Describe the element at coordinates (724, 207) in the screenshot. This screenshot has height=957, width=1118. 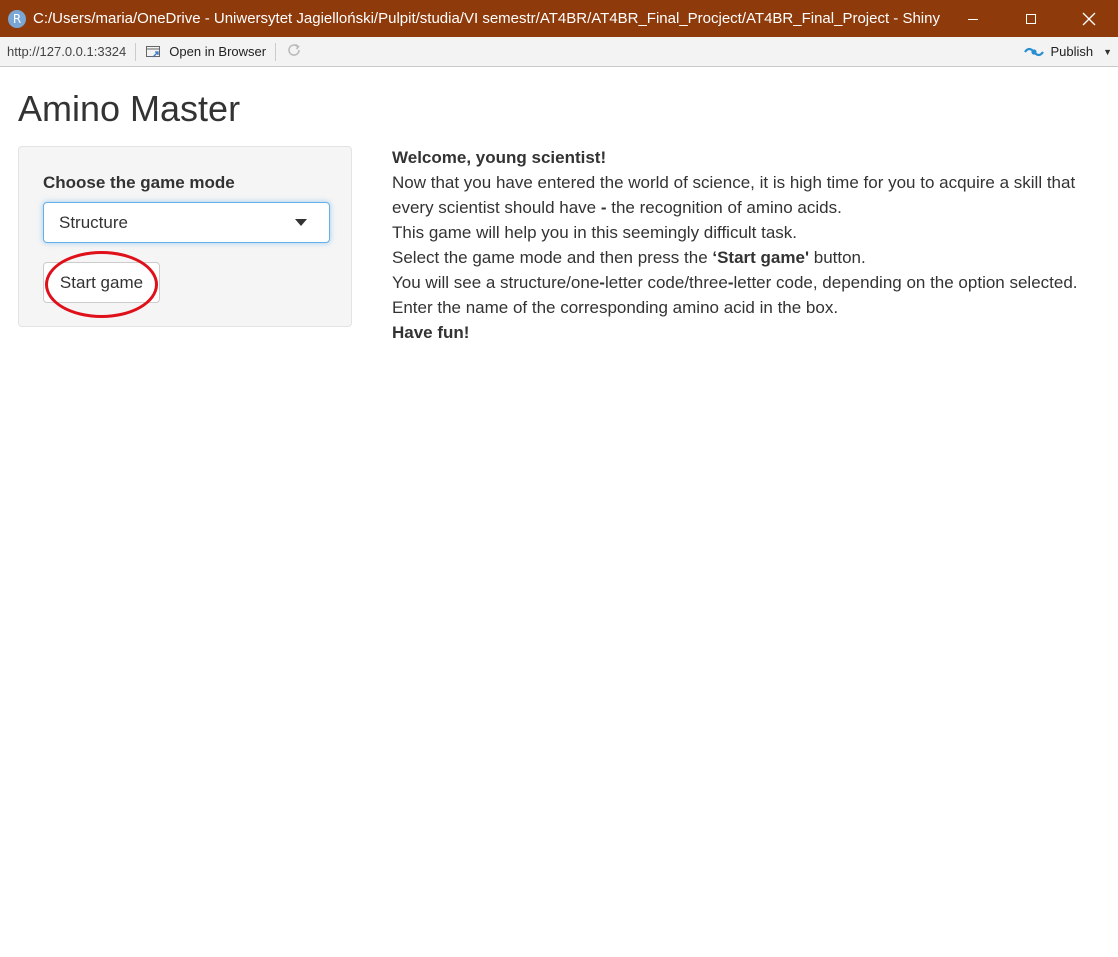
I see `intro-text-2: the recognition of amino acids.` at that location.